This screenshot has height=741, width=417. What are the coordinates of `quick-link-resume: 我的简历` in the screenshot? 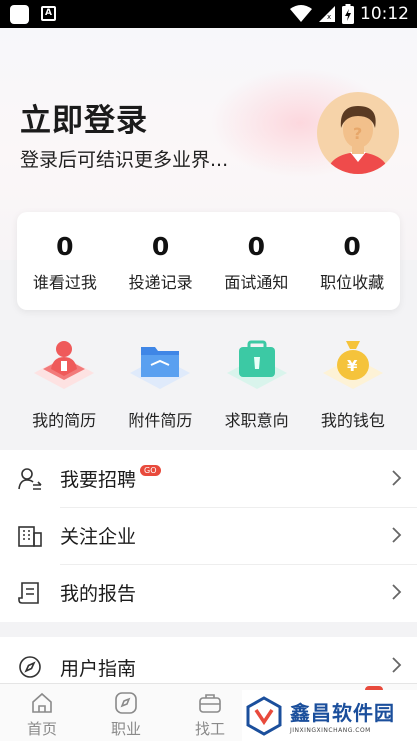 It's located at (64, 384).